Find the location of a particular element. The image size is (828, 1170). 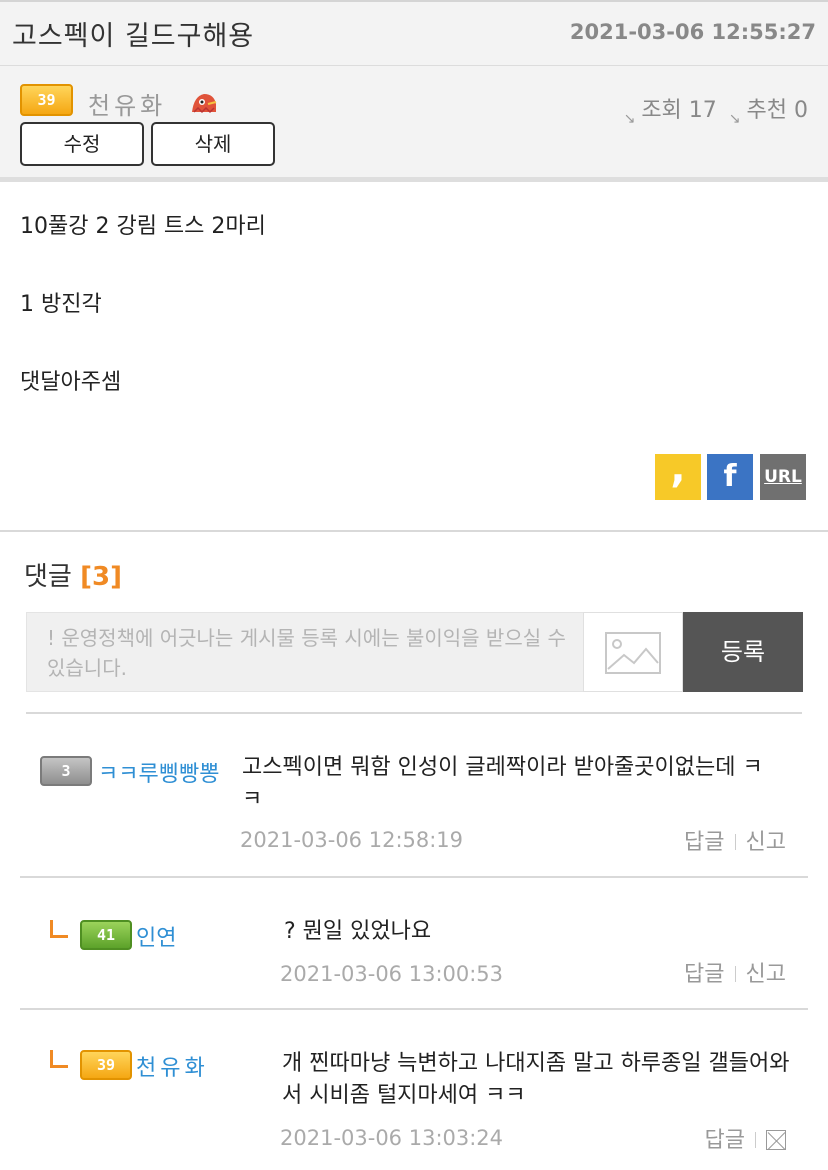

comment-date: 2021-03-06 12:58:19 is located at coordinates (352, 840).